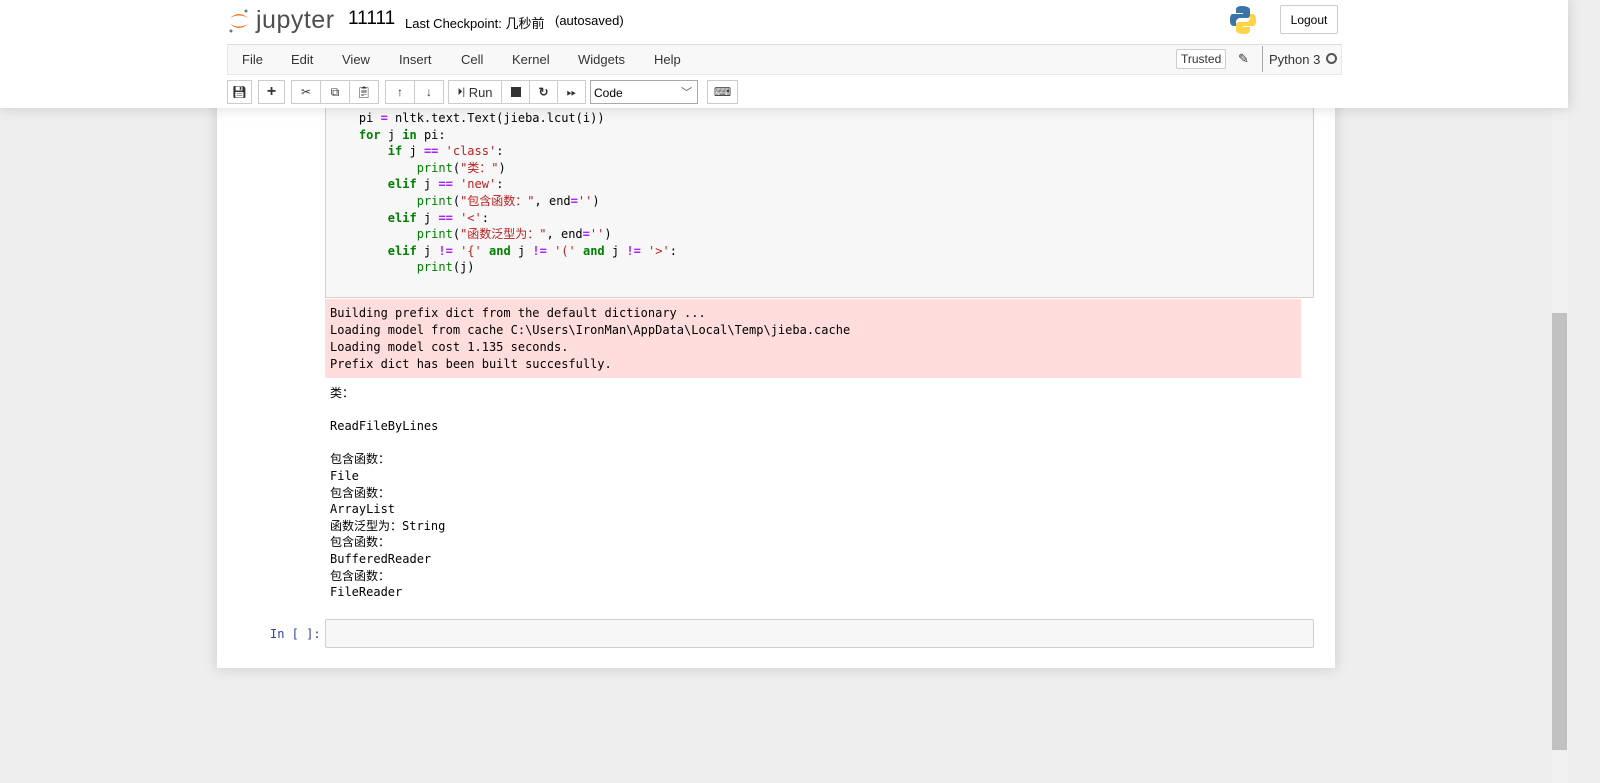 The height and width of the screenshot is (783, 1600). What do you see at coordinates (388, 525) in the screenshot?
I see `stdout-line: 函数泛型为：String` at bounding box center [388, 525].